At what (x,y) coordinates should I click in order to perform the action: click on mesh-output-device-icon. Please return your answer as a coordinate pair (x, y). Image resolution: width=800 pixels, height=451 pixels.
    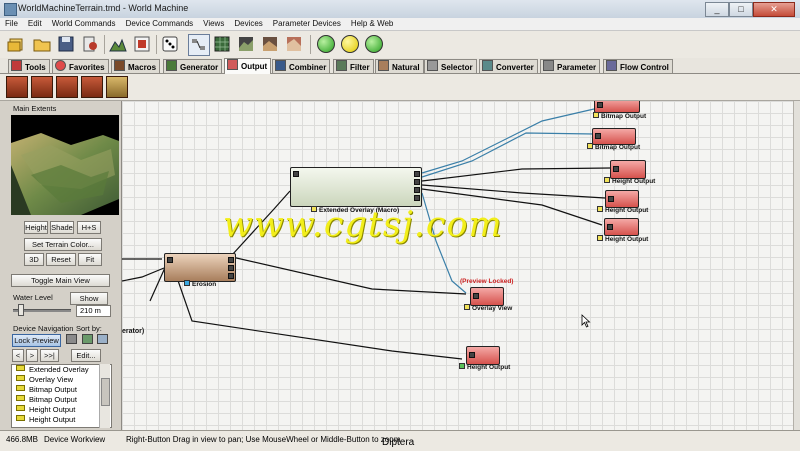
    Looking at the image, I should click on (92, 87).